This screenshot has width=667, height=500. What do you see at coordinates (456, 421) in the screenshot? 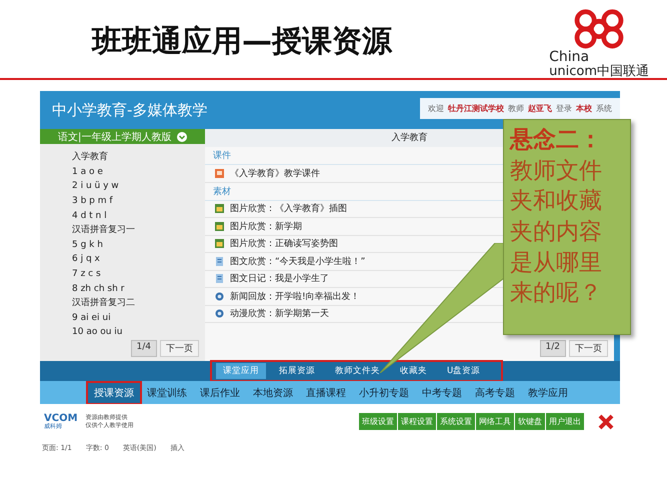
I see `settings-button: 系统设置` at bounding box center [456, 421].